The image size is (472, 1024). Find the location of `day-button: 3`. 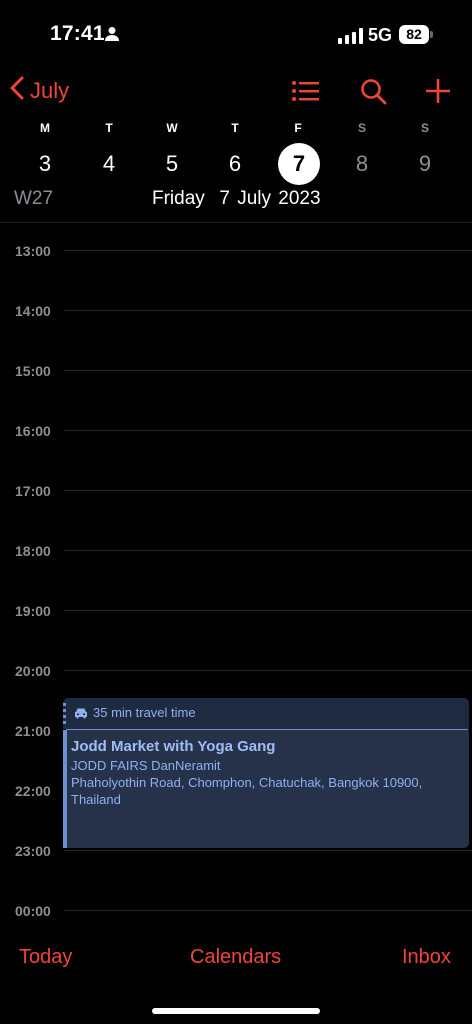

day-button: 3 is located at coordinates (45, 164).